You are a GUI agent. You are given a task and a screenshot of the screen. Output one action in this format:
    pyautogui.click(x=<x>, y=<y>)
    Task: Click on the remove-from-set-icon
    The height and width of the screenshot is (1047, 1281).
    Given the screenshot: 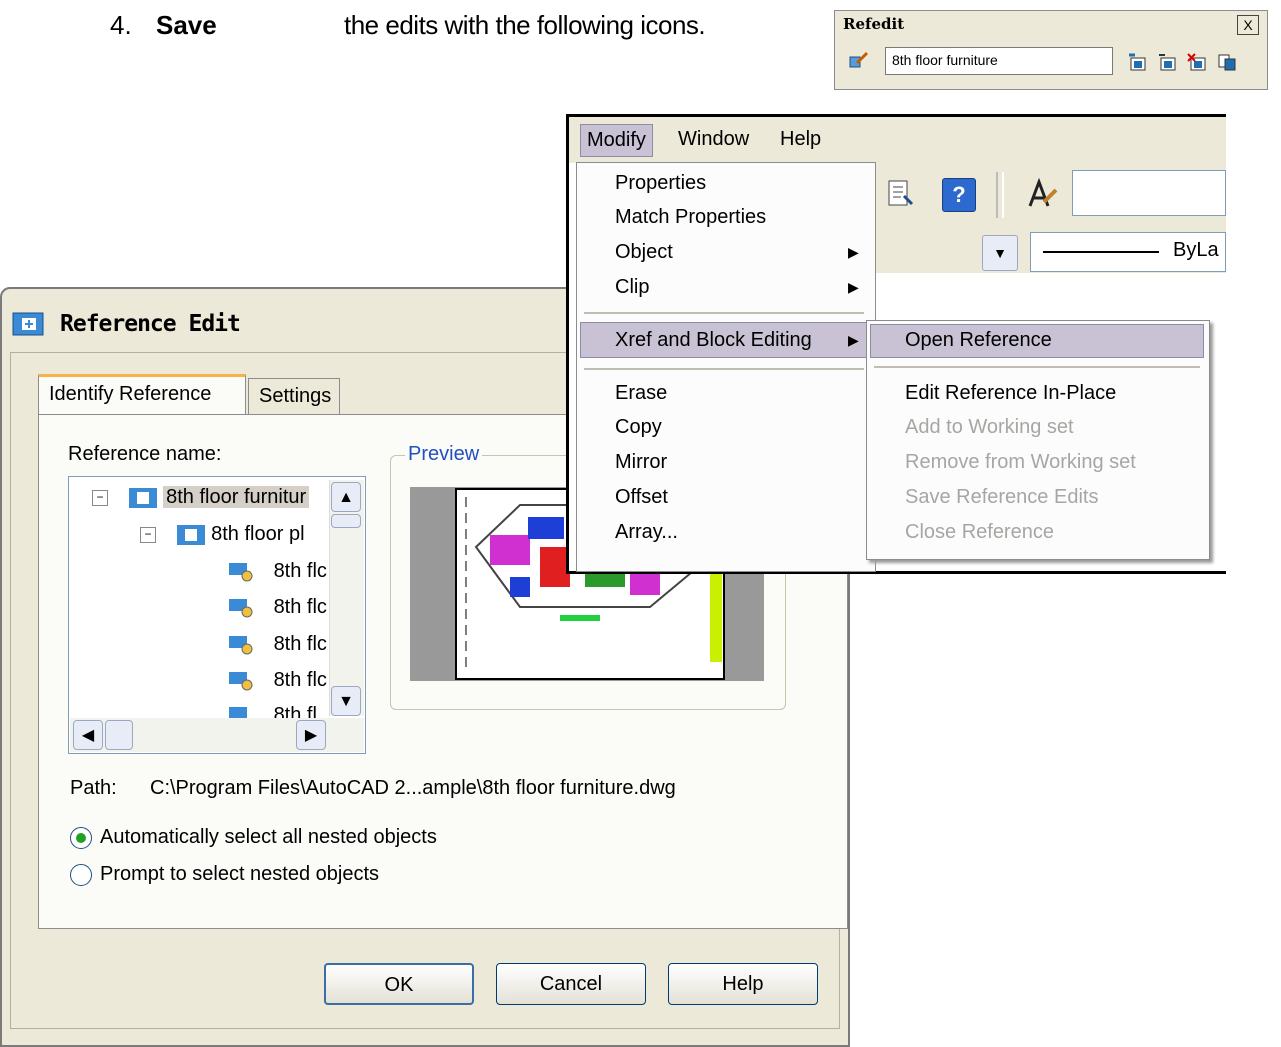 What is the action you would take?
    pyautogui.click(x=1167, y=62)
    